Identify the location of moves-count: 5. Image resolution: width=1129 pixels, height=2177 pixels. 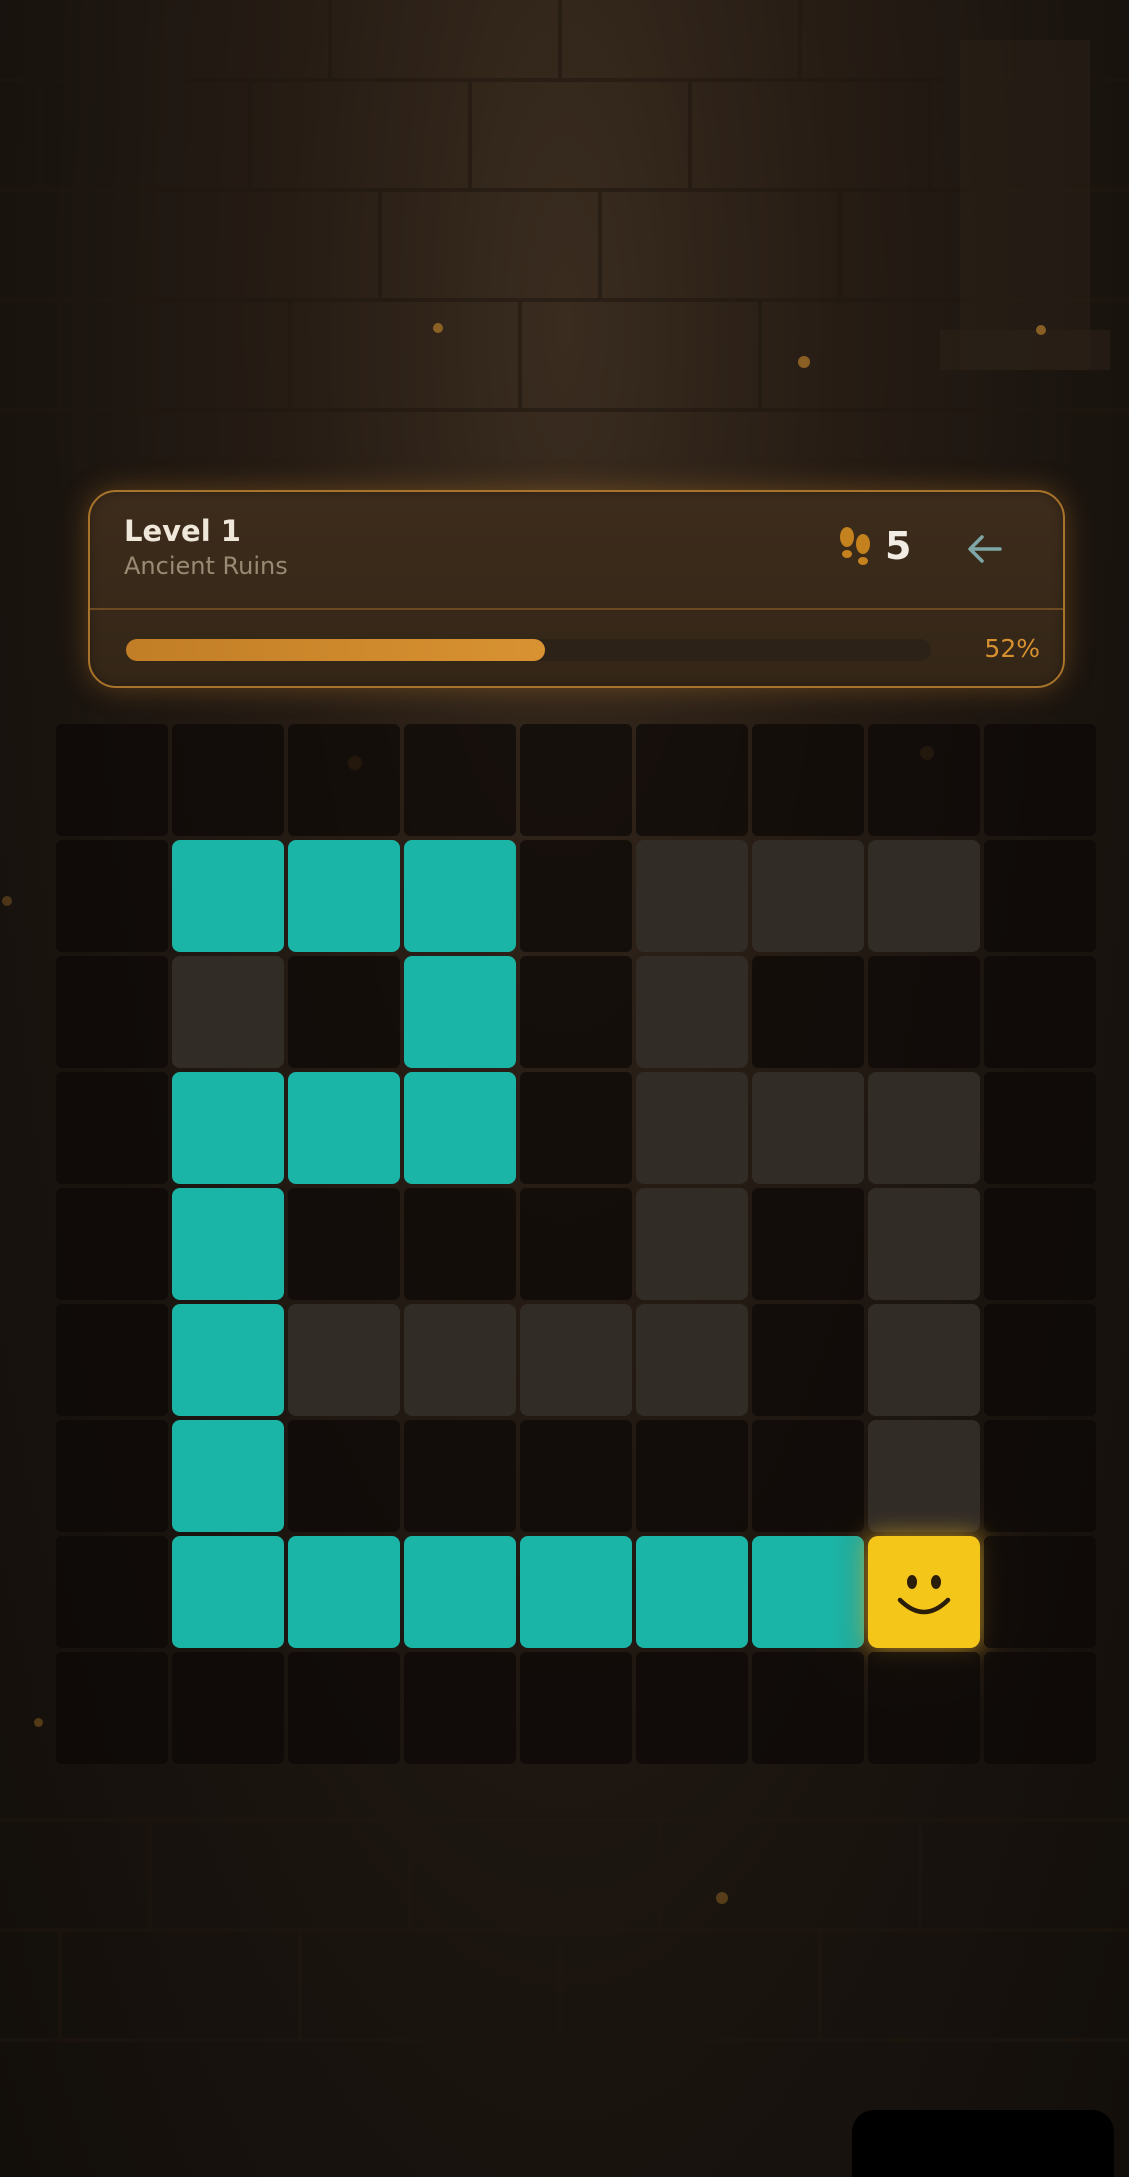
(898, 546).